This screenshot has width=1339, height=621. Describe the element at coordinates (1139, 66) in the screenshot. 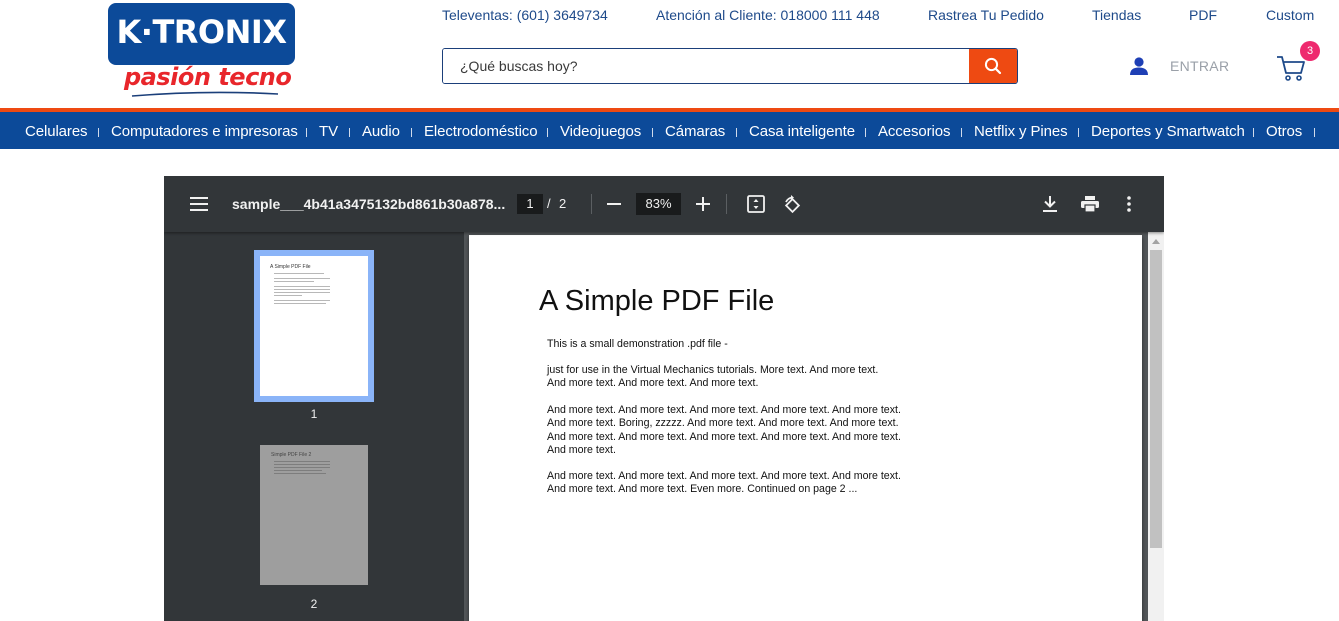

I see `user-icon` at that location.